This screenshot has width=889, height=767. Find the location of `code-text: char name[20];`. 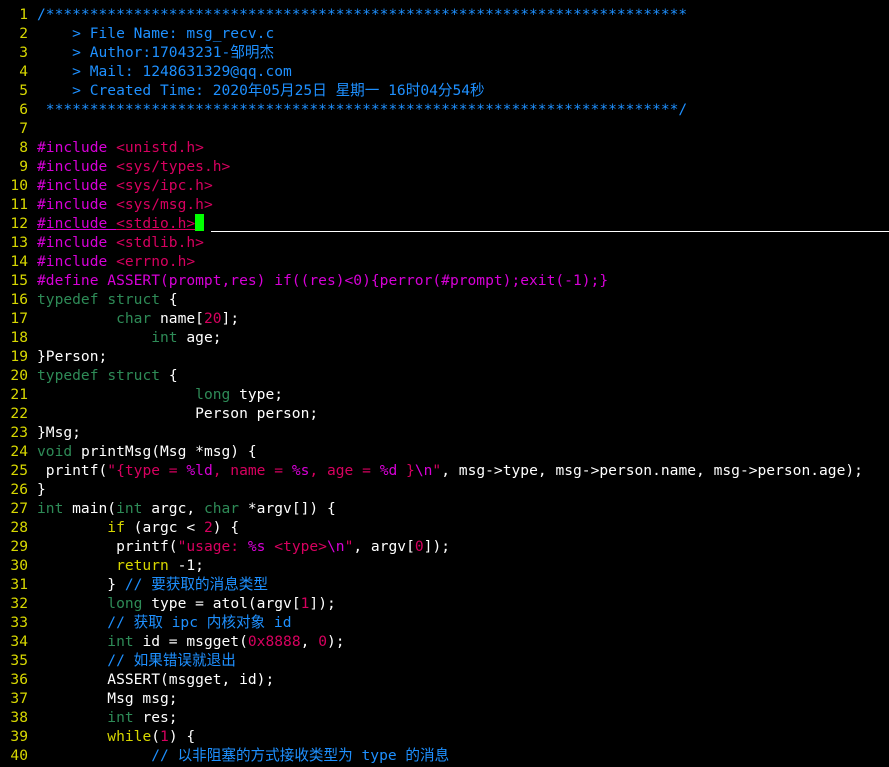

code-text: char name[20]; is located at coordinates (138, 318).